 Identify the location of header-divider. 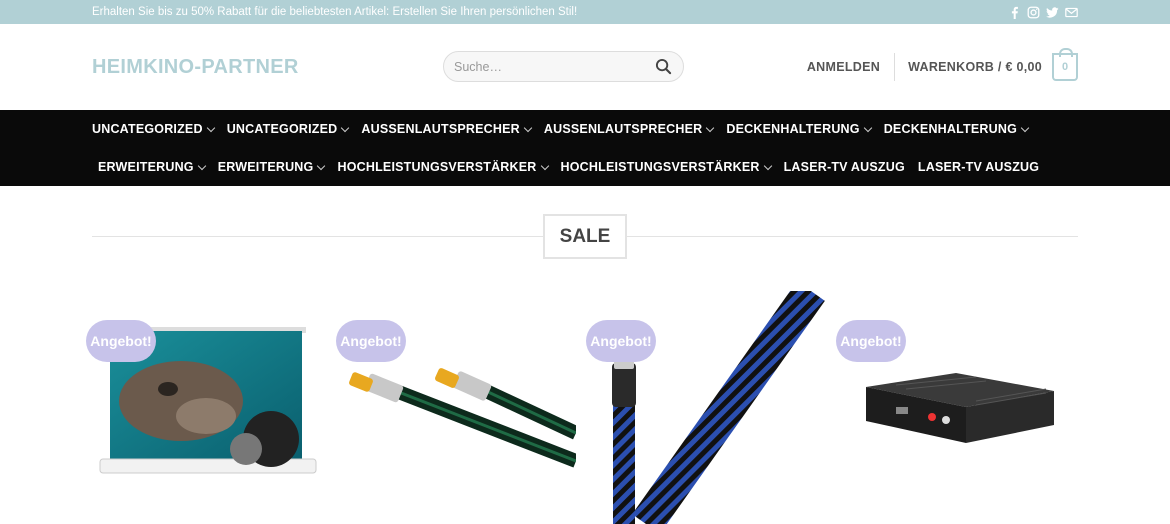
(895, 67).